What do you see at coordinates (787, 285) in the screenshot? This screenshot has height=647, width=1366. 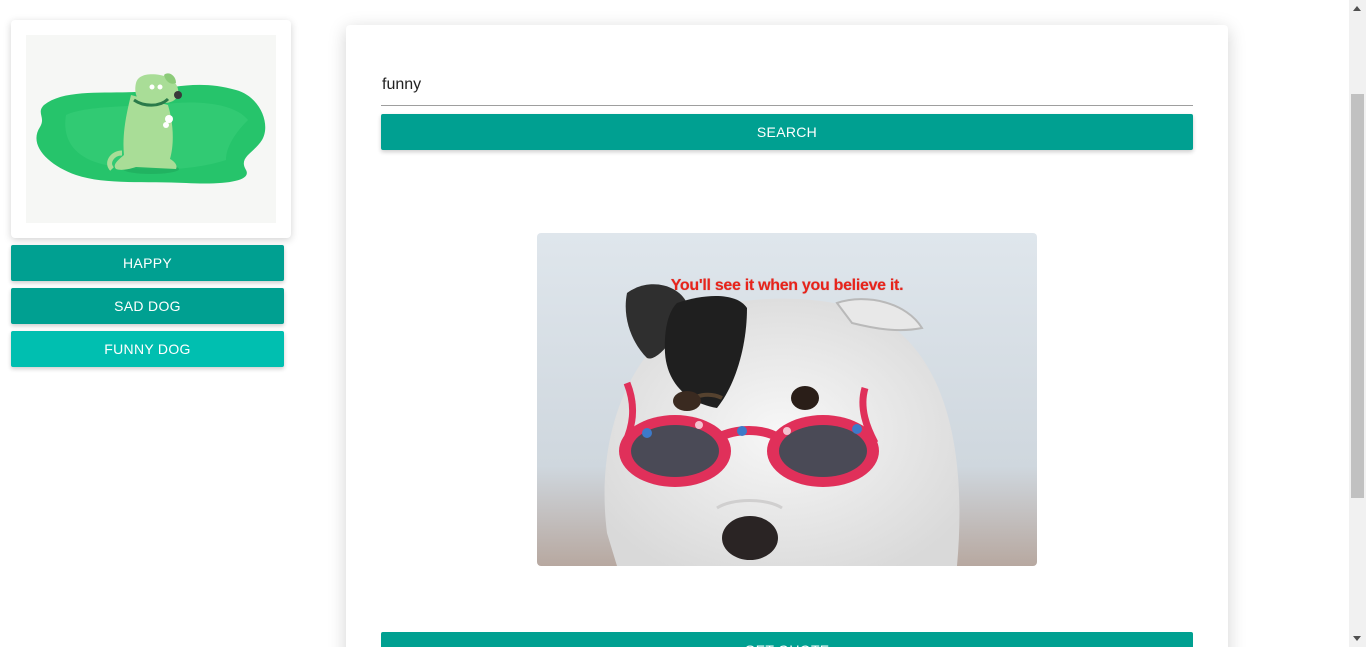 I see `image-caption: You'll see it when you believe it.` at bounding box center [787, 285].